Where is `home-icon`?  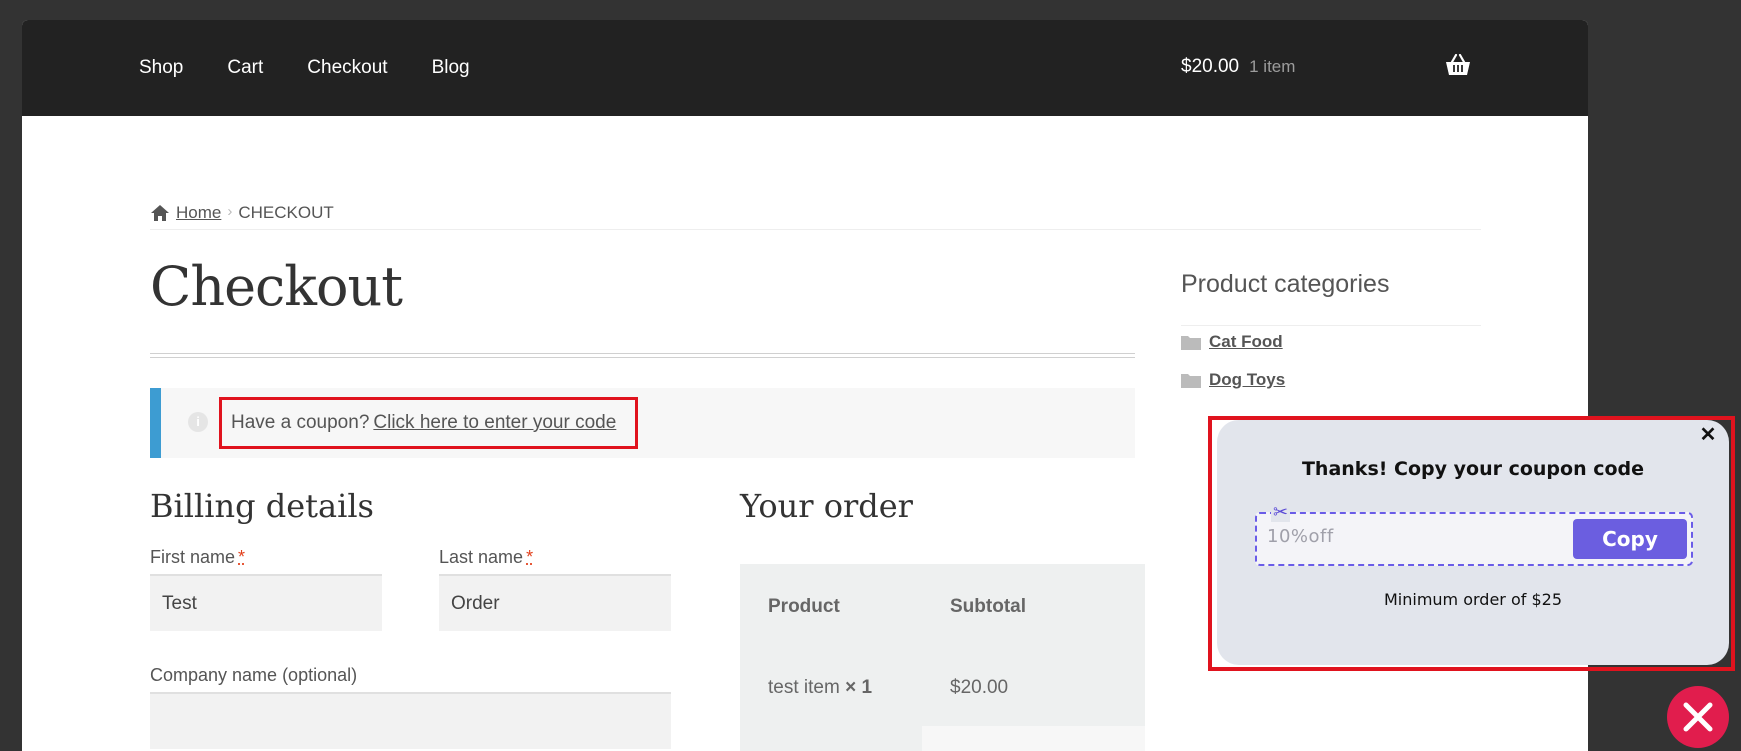
home-icon is located at coordinates (160, 213).